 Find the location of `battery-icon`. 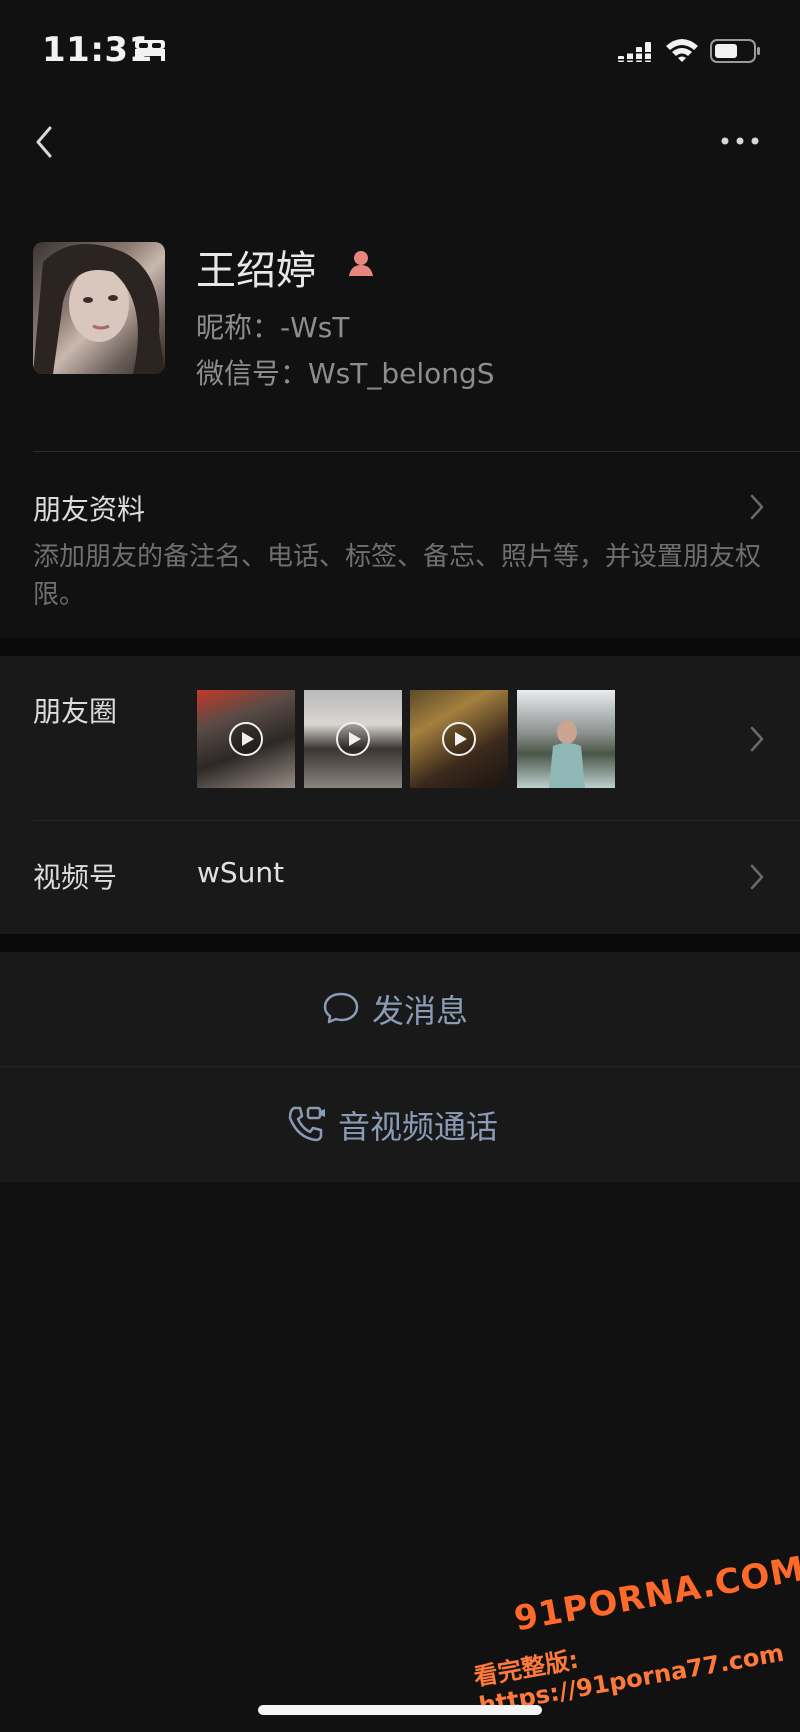

battery-icon is located at coordinates (735, 51).